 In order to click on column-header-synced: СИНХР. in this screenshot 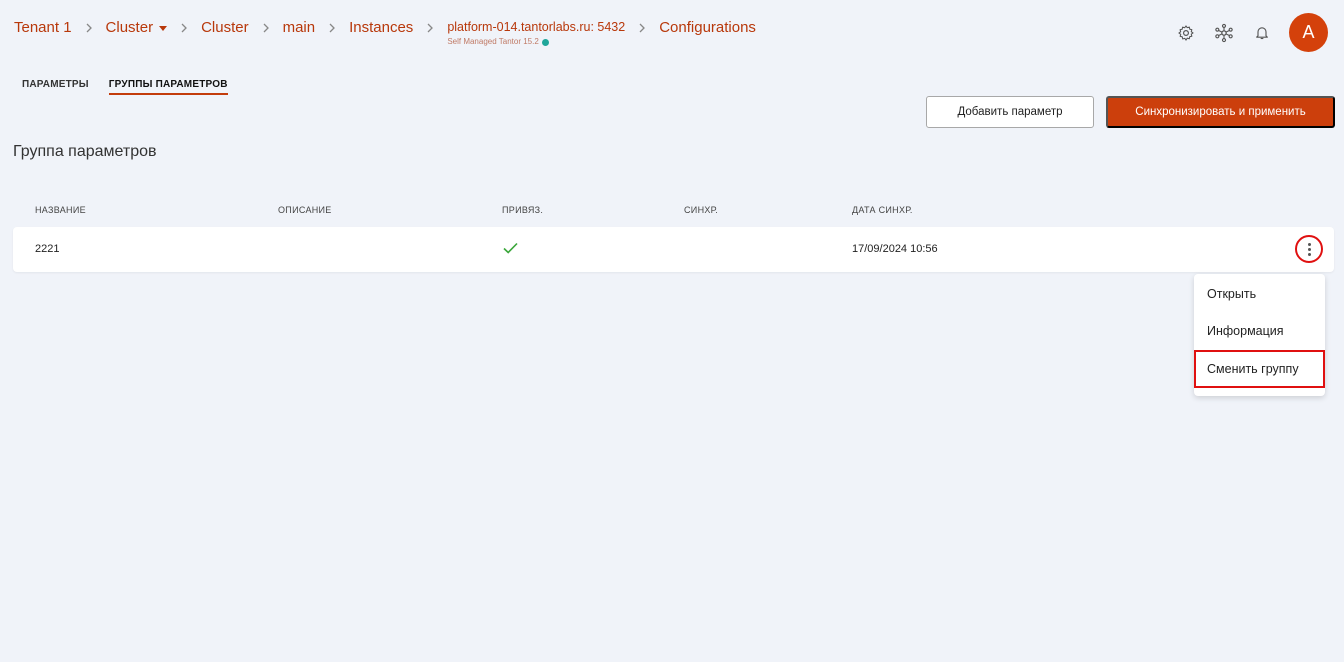, I will do `click(701, 210)`.